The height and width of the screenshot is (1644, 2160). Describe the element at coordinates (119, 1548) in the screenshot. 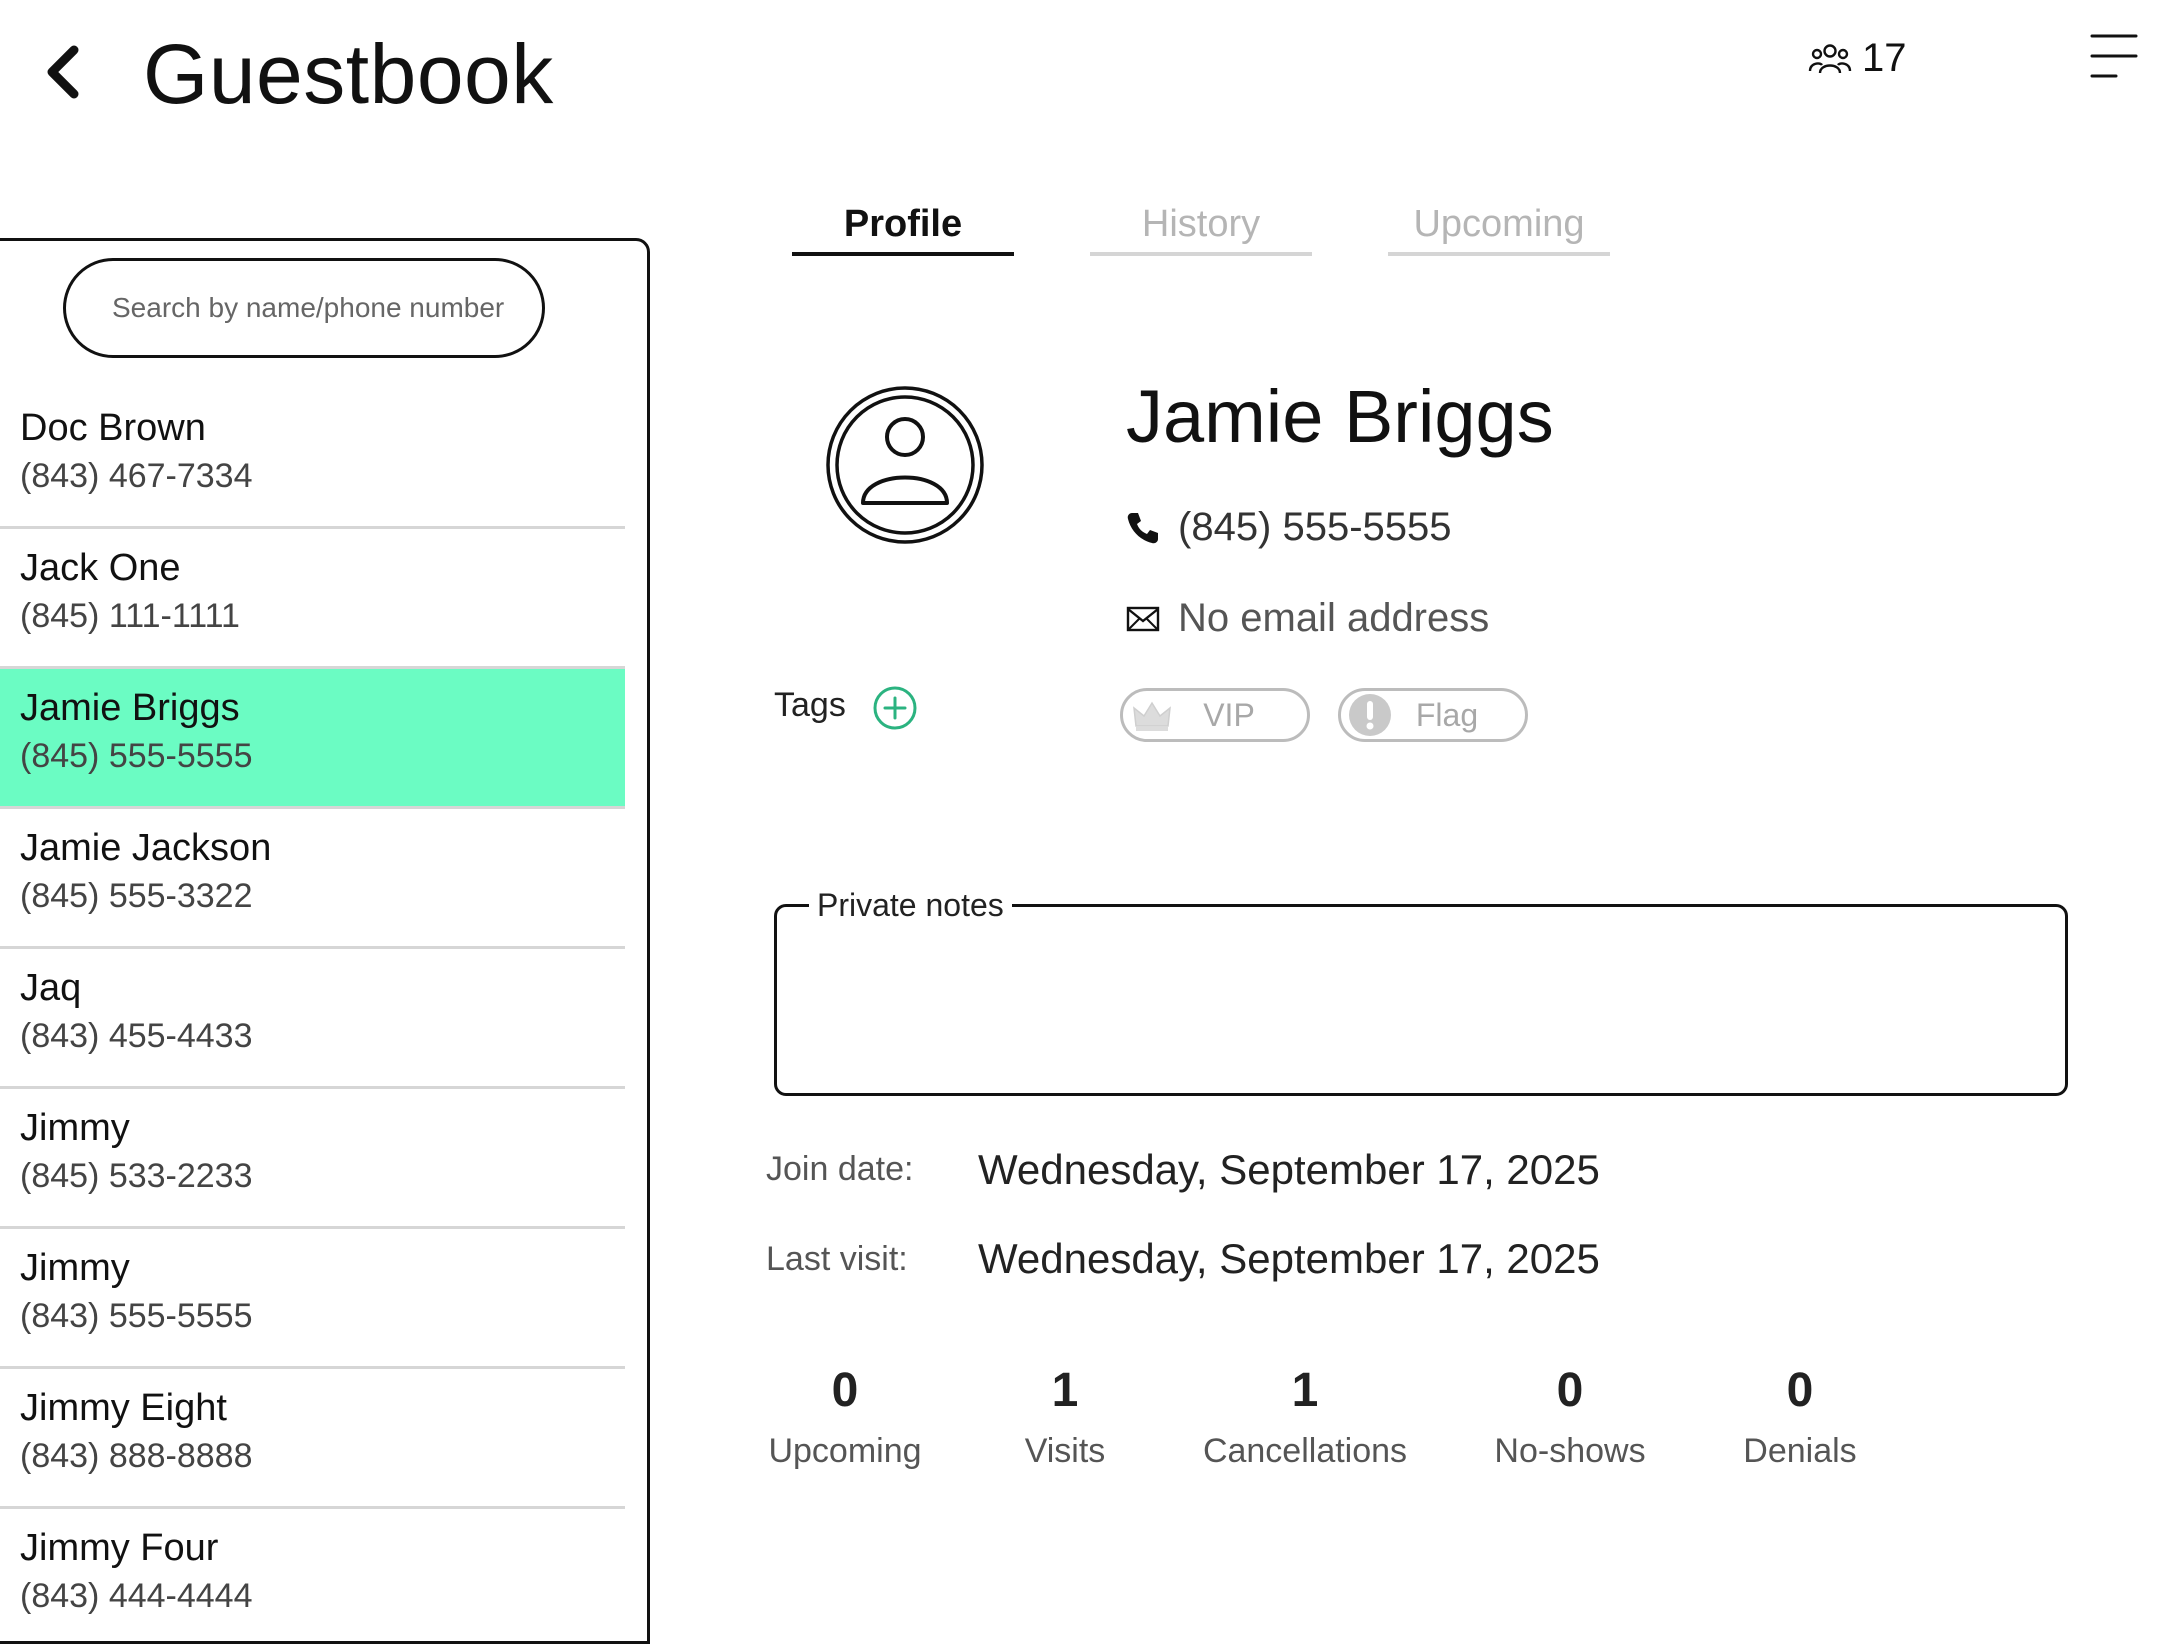

I see `guest-name: Jimmy Four` at that location.